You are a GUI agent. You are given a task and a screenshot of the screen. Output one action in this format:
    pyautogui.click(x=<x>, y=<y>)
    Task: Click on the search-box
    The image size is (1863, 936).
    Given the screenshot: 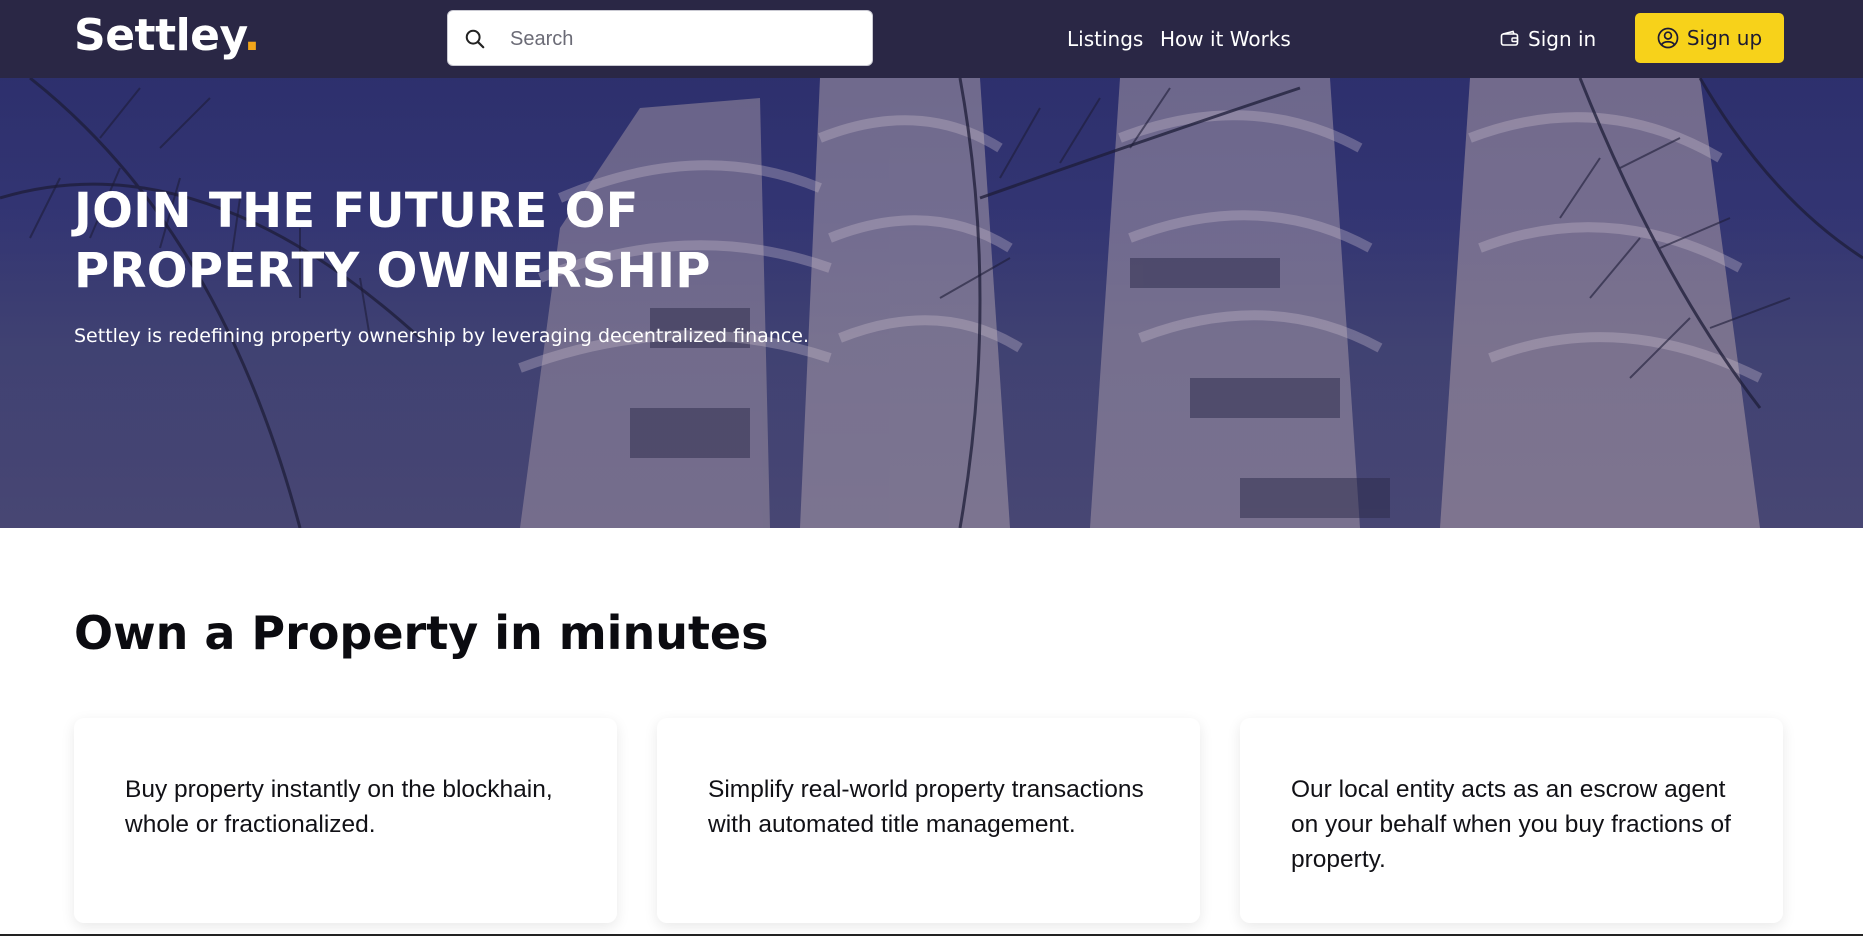 What is the action you would take?
    pyautogui.click(x=660, y=38)
    